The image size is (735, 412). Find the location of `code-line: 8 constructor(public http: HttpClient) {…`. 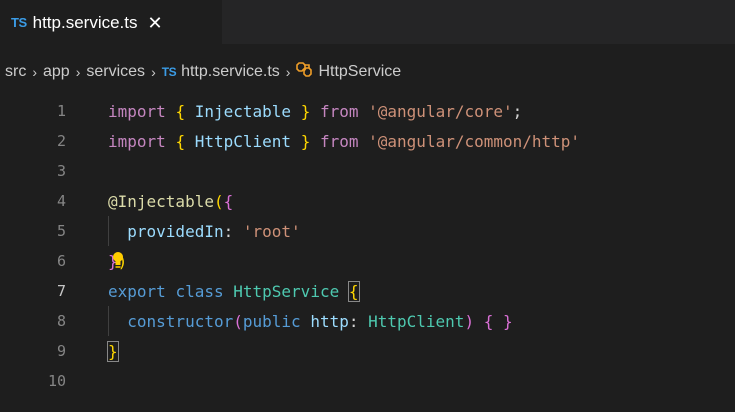

code-line: 8 constructor(public http: HttpClient) {… is located at coordinates (367, 321).